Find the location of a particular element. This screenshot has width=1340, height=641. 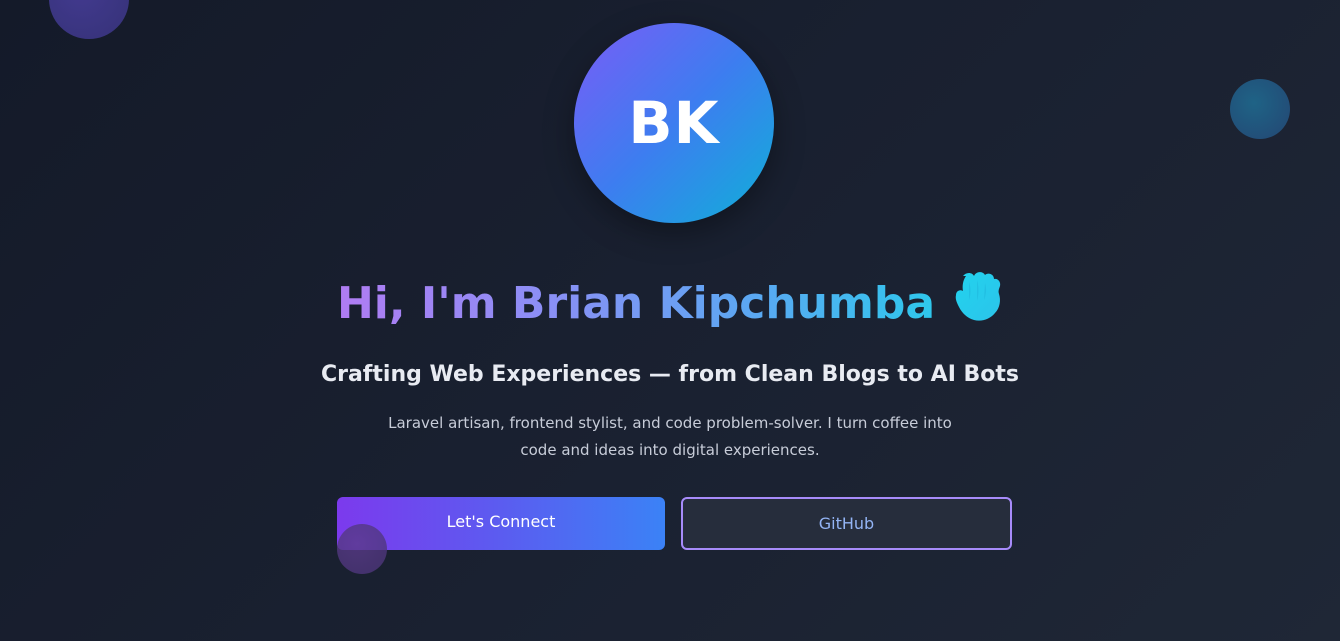

avatar-initials: BK is located at coordinates (674, 123).